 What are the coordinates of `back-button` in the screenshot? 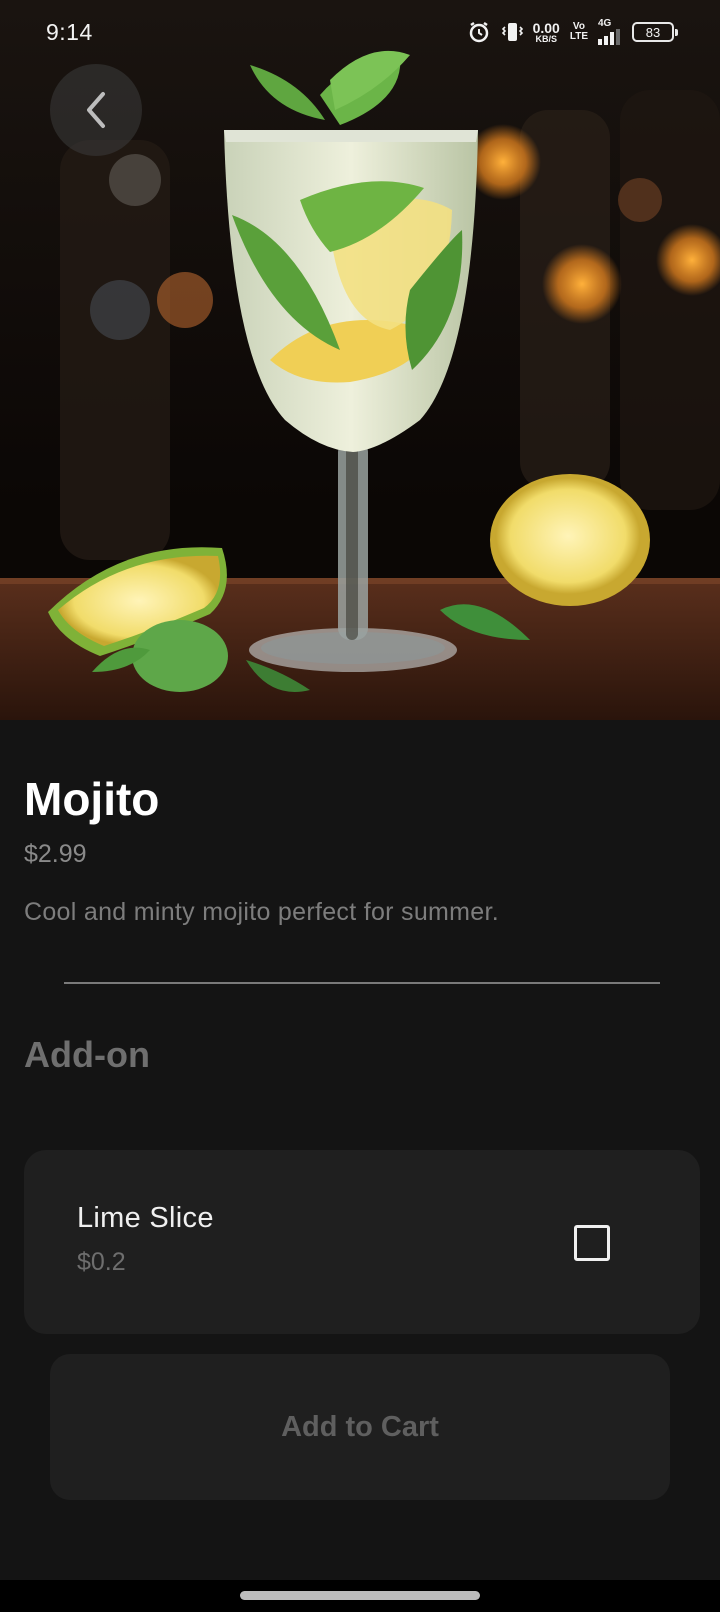 It's located at (96, 110).